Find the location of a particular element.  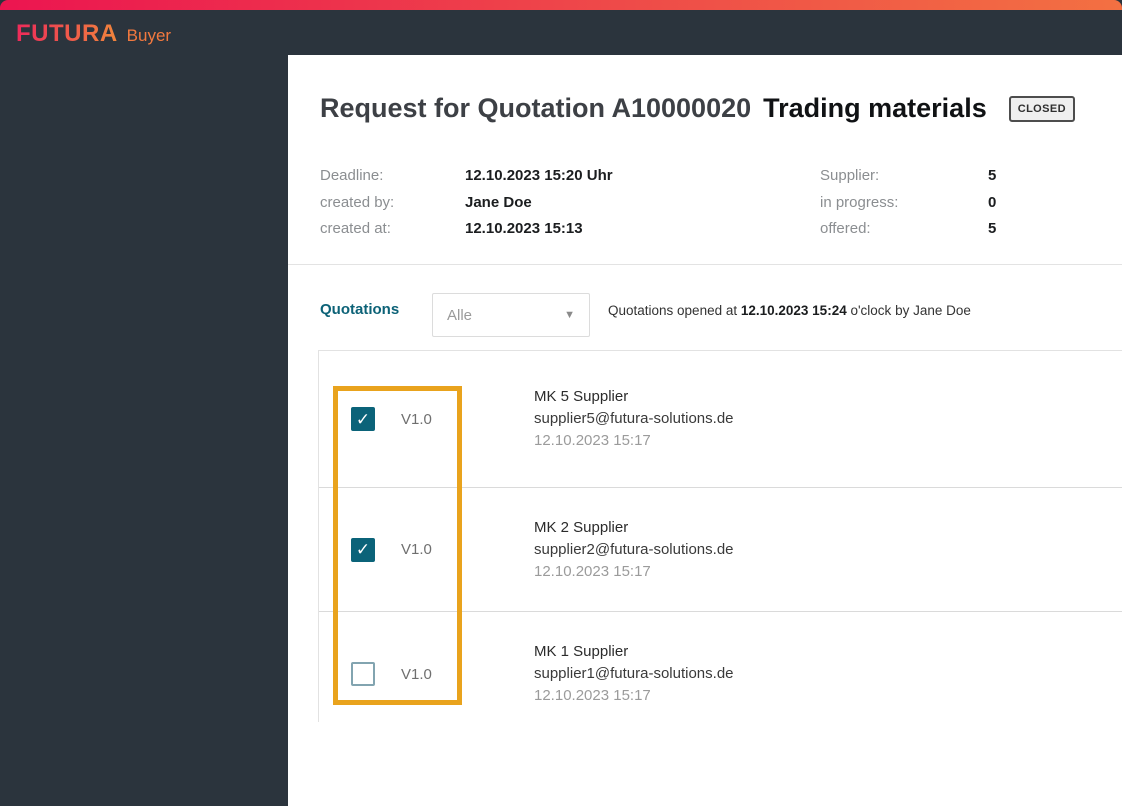

supplier-email: supplier5@futura-solutions.de is located at coordinates (634, 418).